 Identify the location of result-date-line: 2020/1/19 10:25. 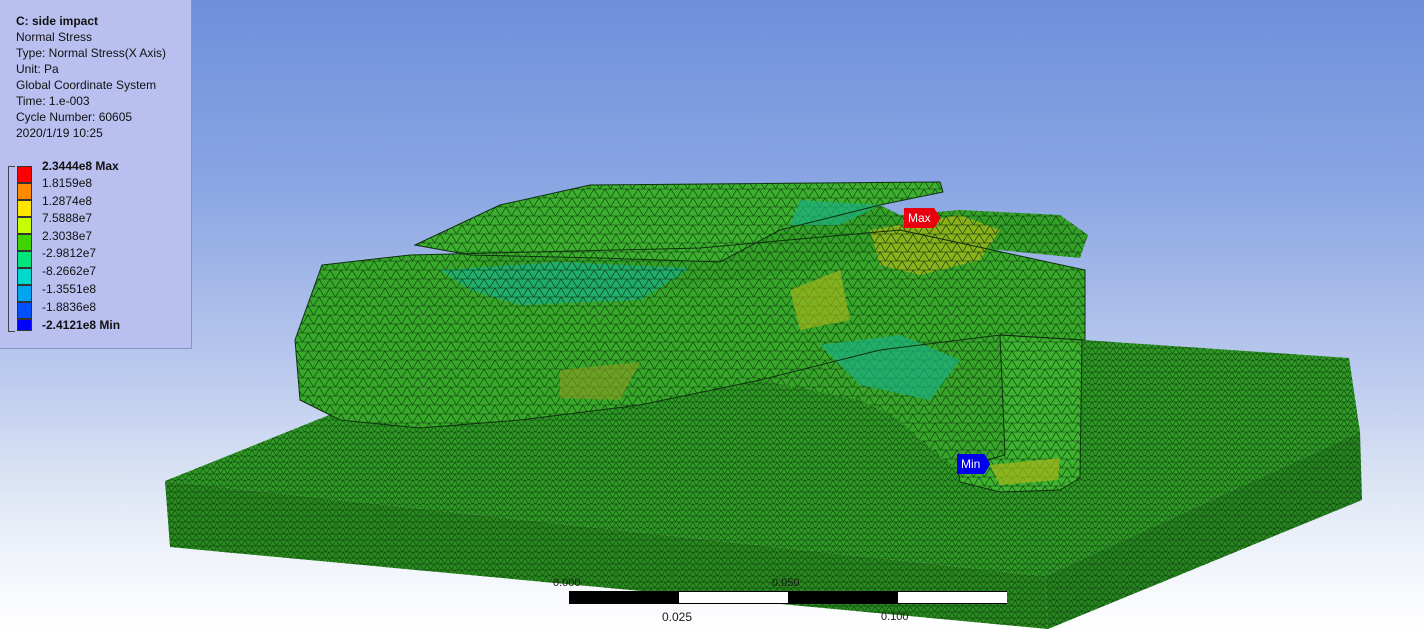
(59, 133).